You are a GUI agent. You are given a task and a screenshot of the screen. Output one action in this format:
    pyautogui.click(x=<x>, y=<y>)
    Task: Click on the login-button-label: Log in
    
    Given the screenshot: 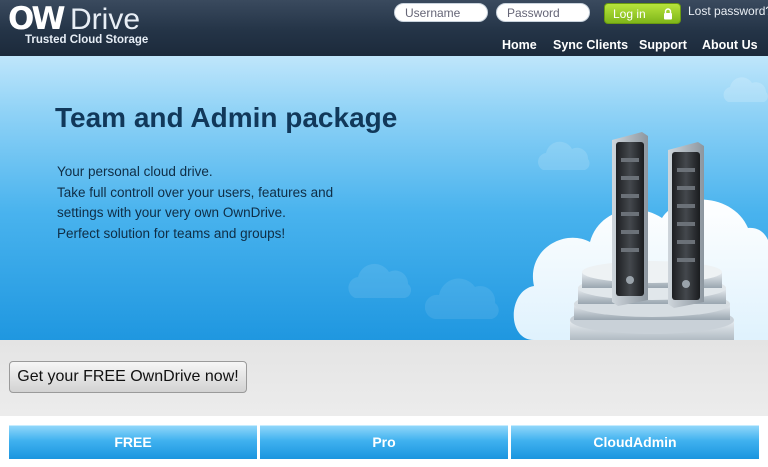 What is the action you would take?
    pyautogui.click(x=629, y=13)
    